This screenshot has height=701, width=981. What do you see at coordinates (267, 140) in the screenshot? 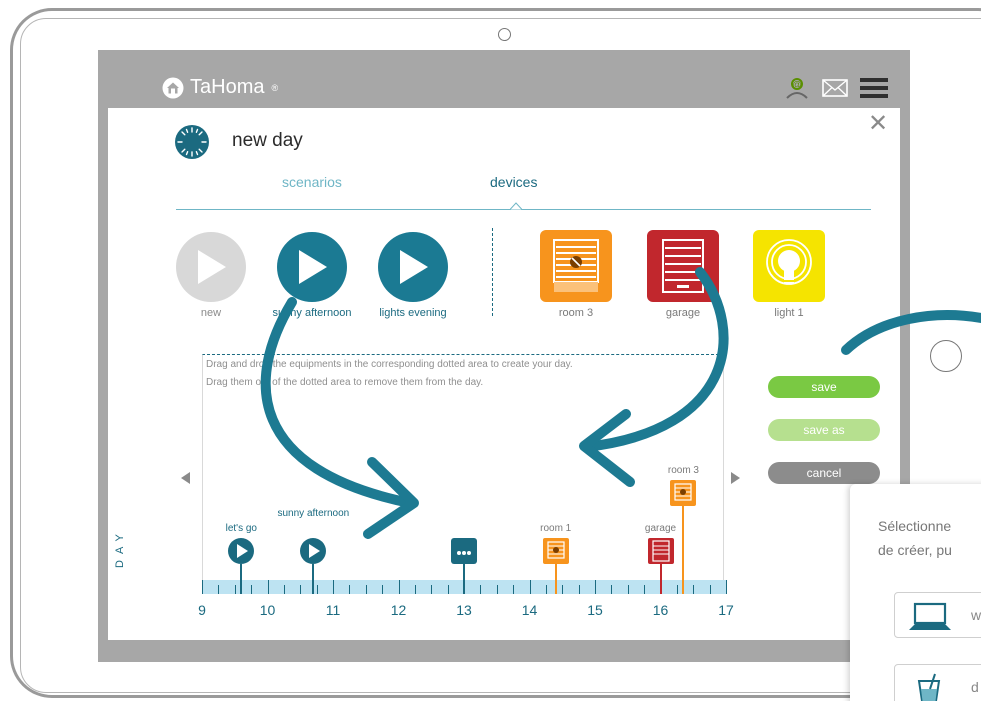
I see `dialog-title: new day` at bounding box center [267, 140].